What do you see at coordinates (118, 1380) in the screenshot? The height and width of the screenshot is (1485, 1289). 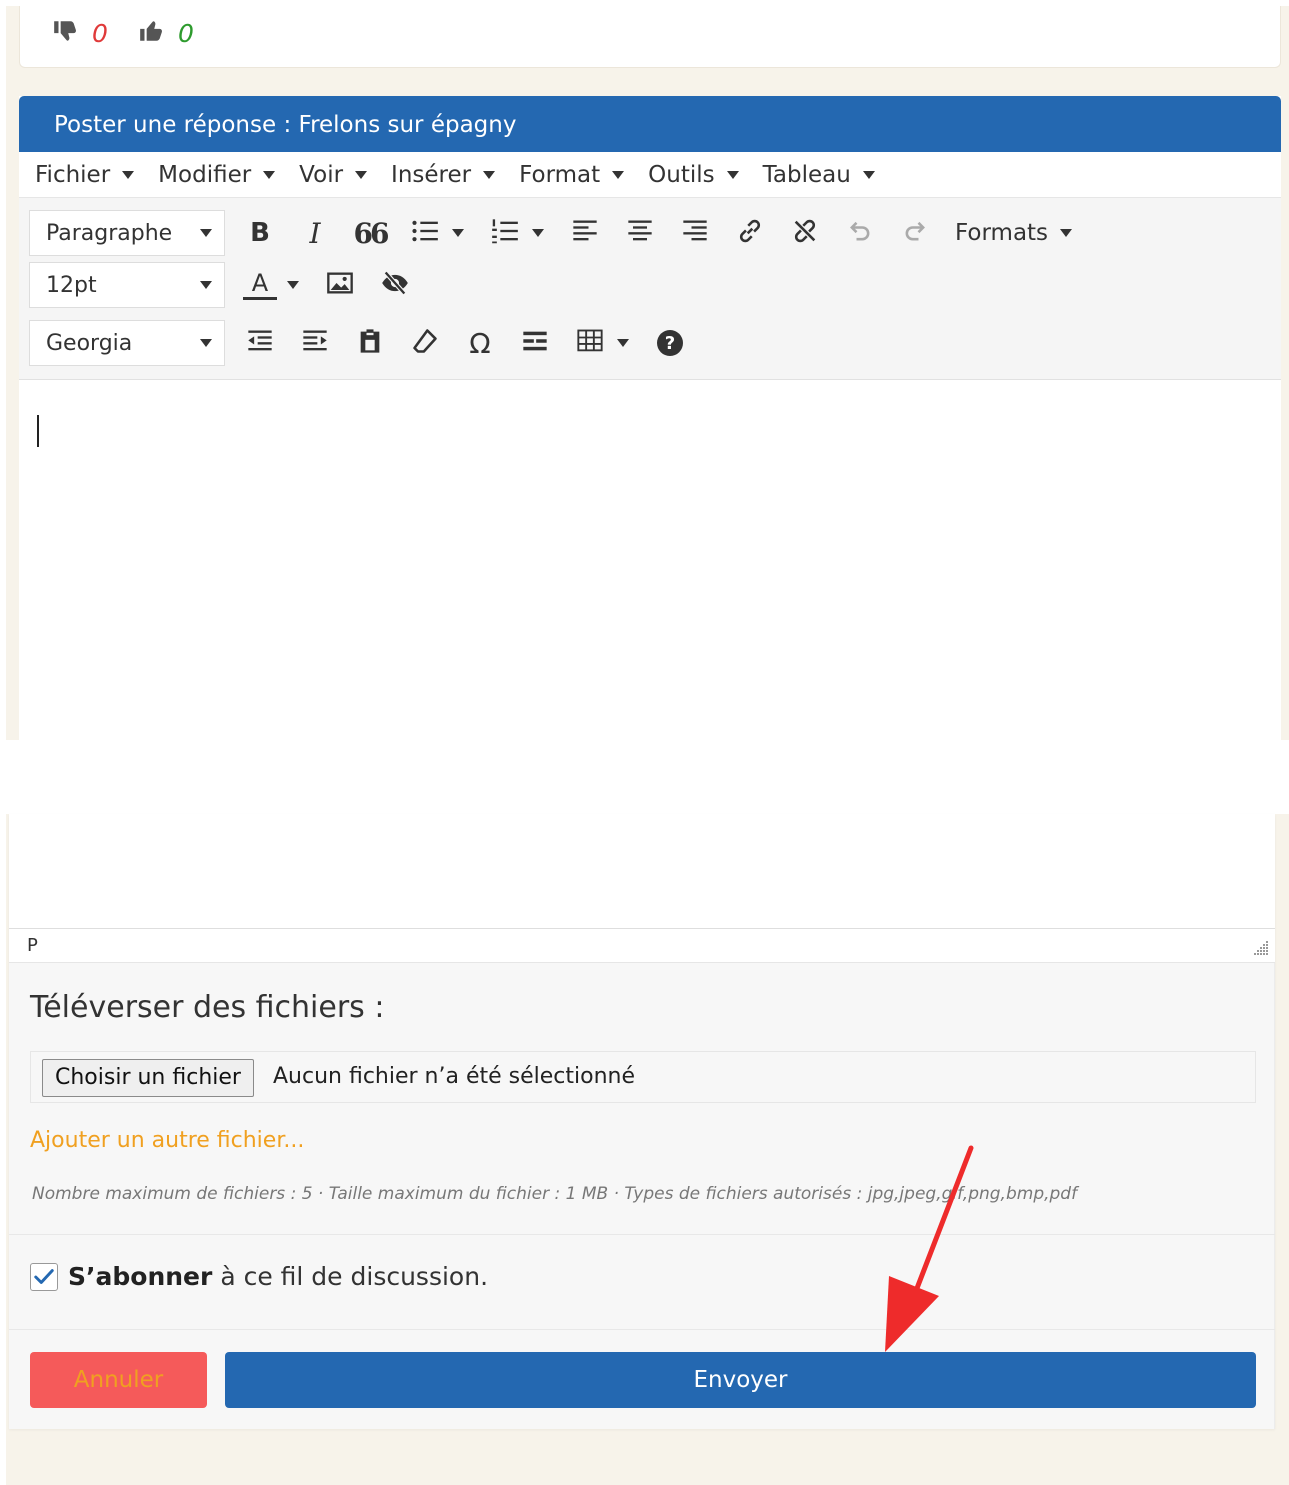 I see `cancel-button: Annuler` at bounding box center [118, 1380].